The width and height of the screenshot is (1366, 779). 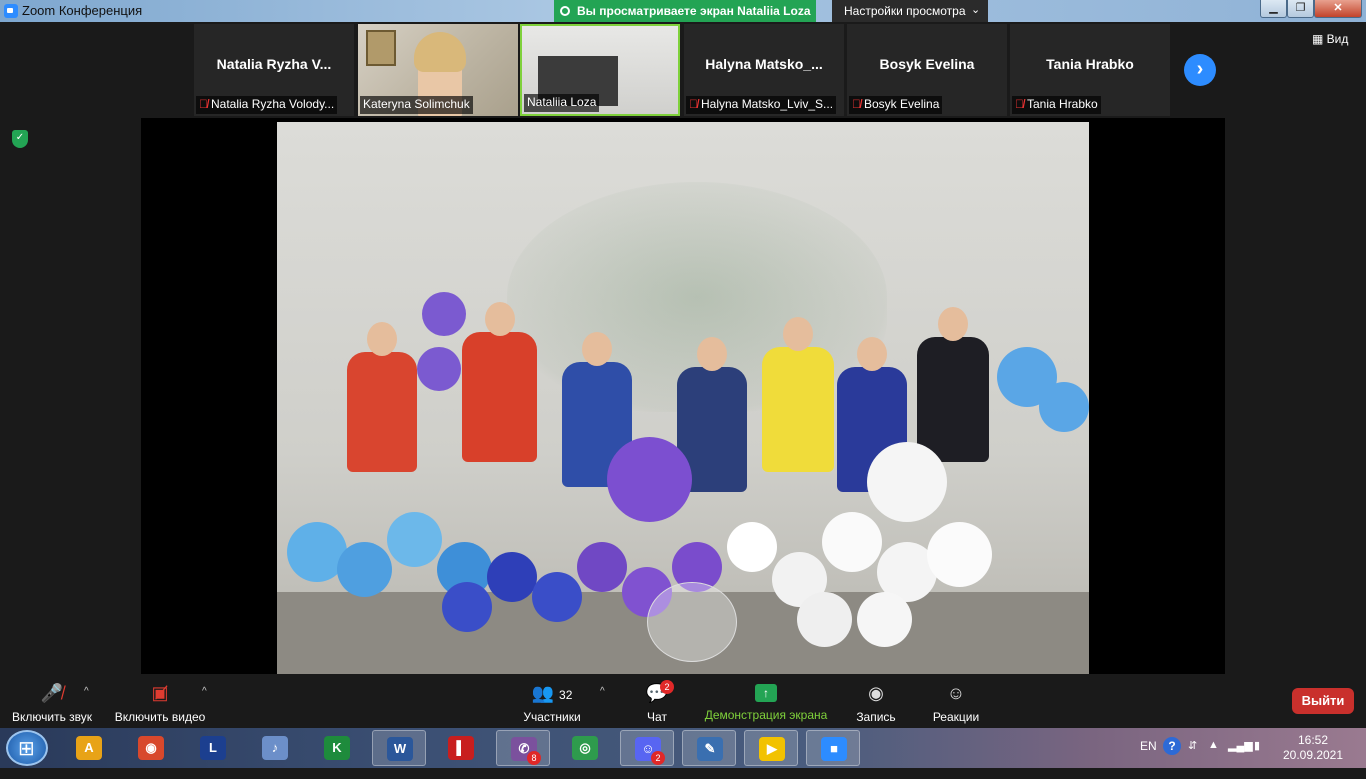 I want to click on view-label: Вид, so click(x=1337, y=39).